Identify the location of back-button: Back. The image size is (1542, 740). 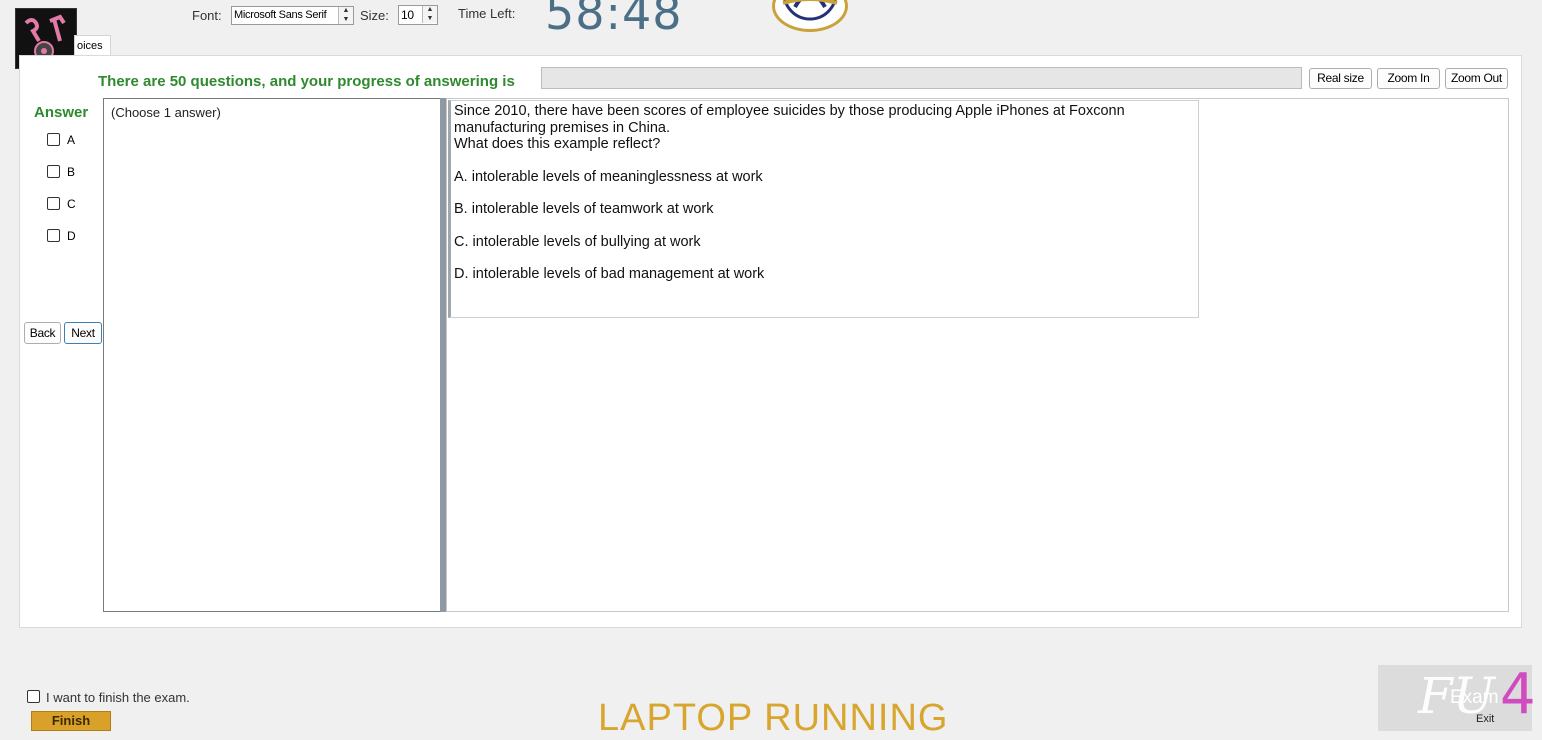
(42, 333).